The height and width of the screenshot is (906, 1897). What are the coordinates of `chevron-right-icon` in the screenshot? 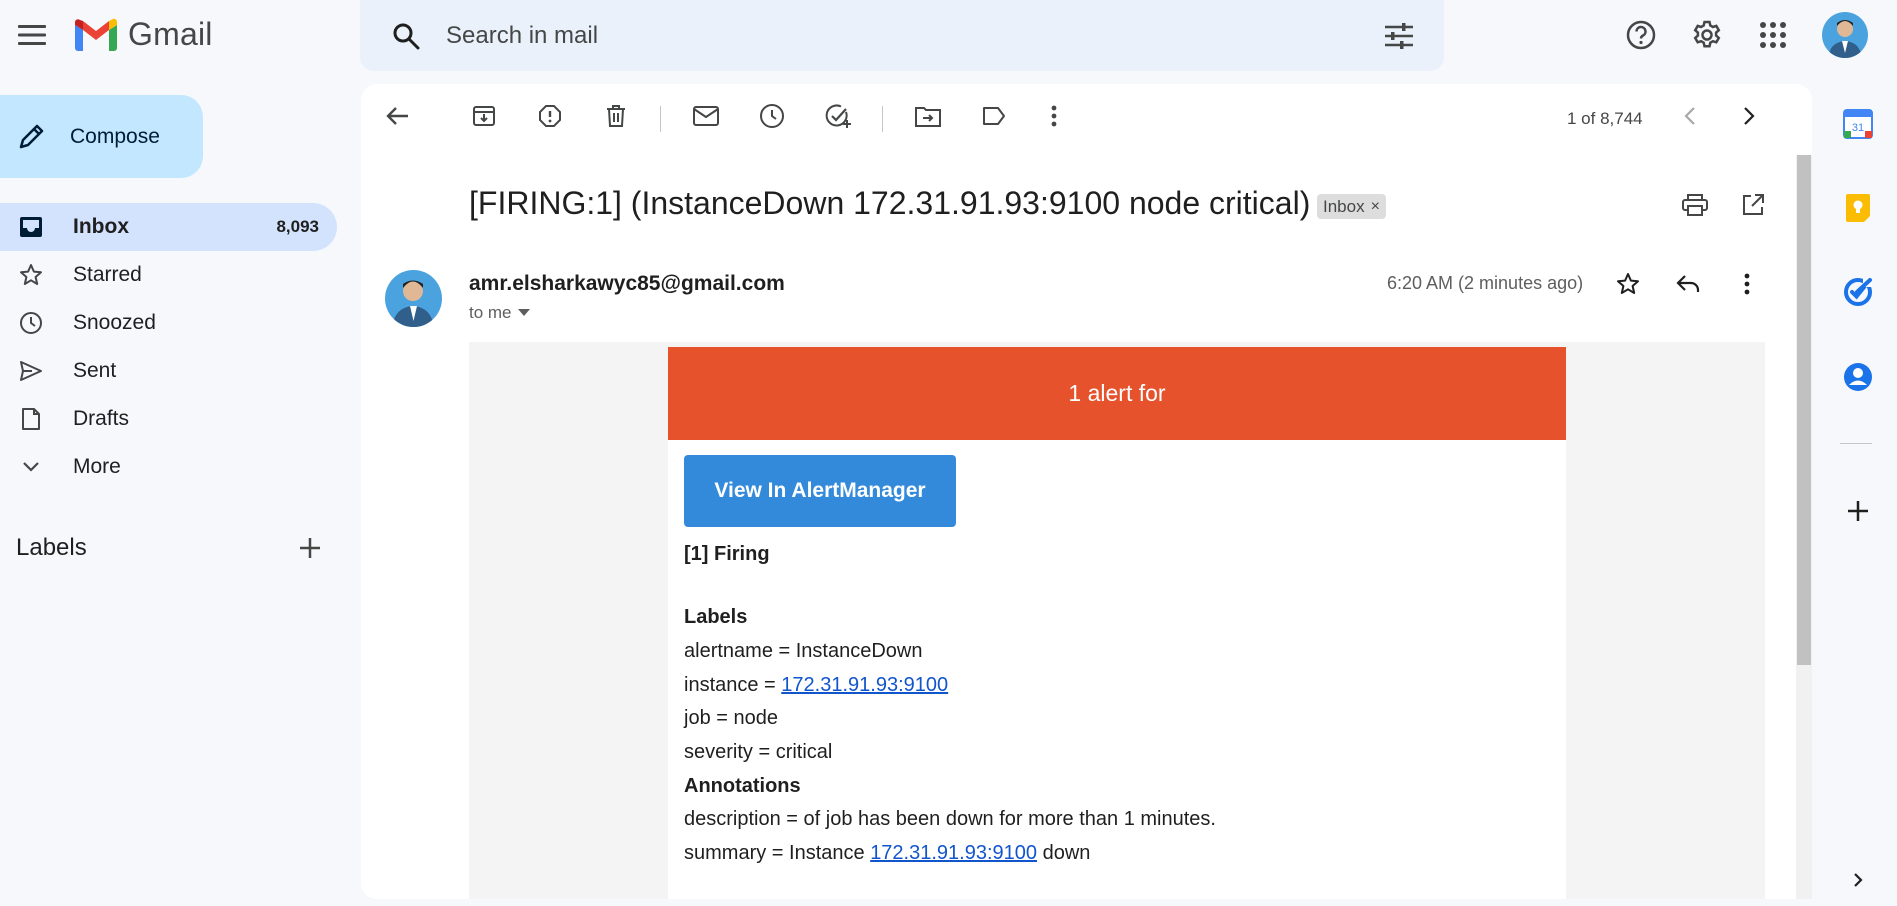 It's located at (1858, 880).